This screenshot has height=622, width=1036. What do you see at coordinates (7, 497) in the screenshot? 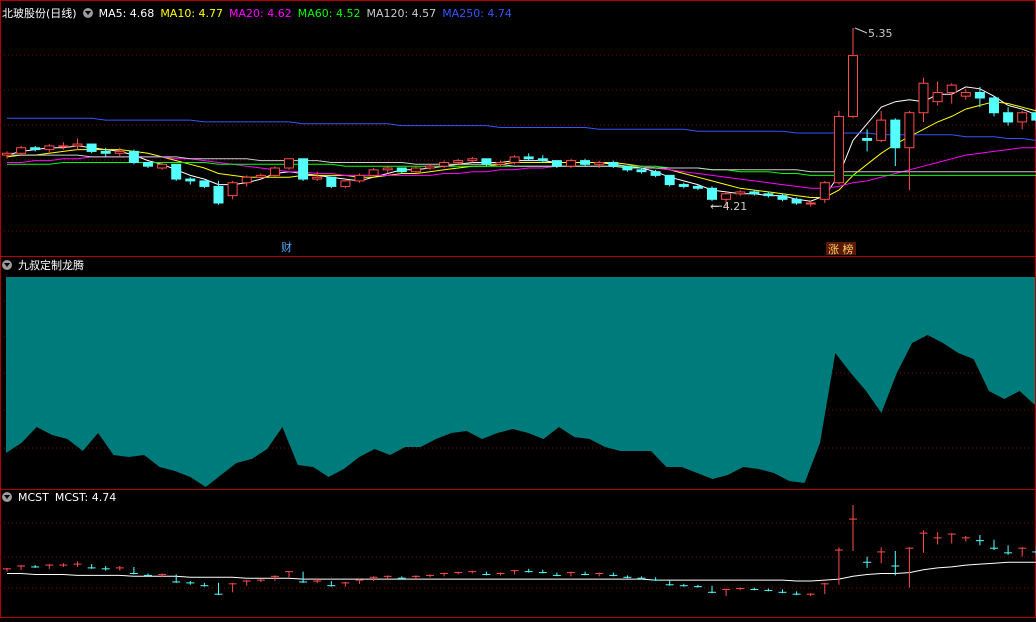
I see `mcst-dropdown-icon` at bounding box center [7, 497].